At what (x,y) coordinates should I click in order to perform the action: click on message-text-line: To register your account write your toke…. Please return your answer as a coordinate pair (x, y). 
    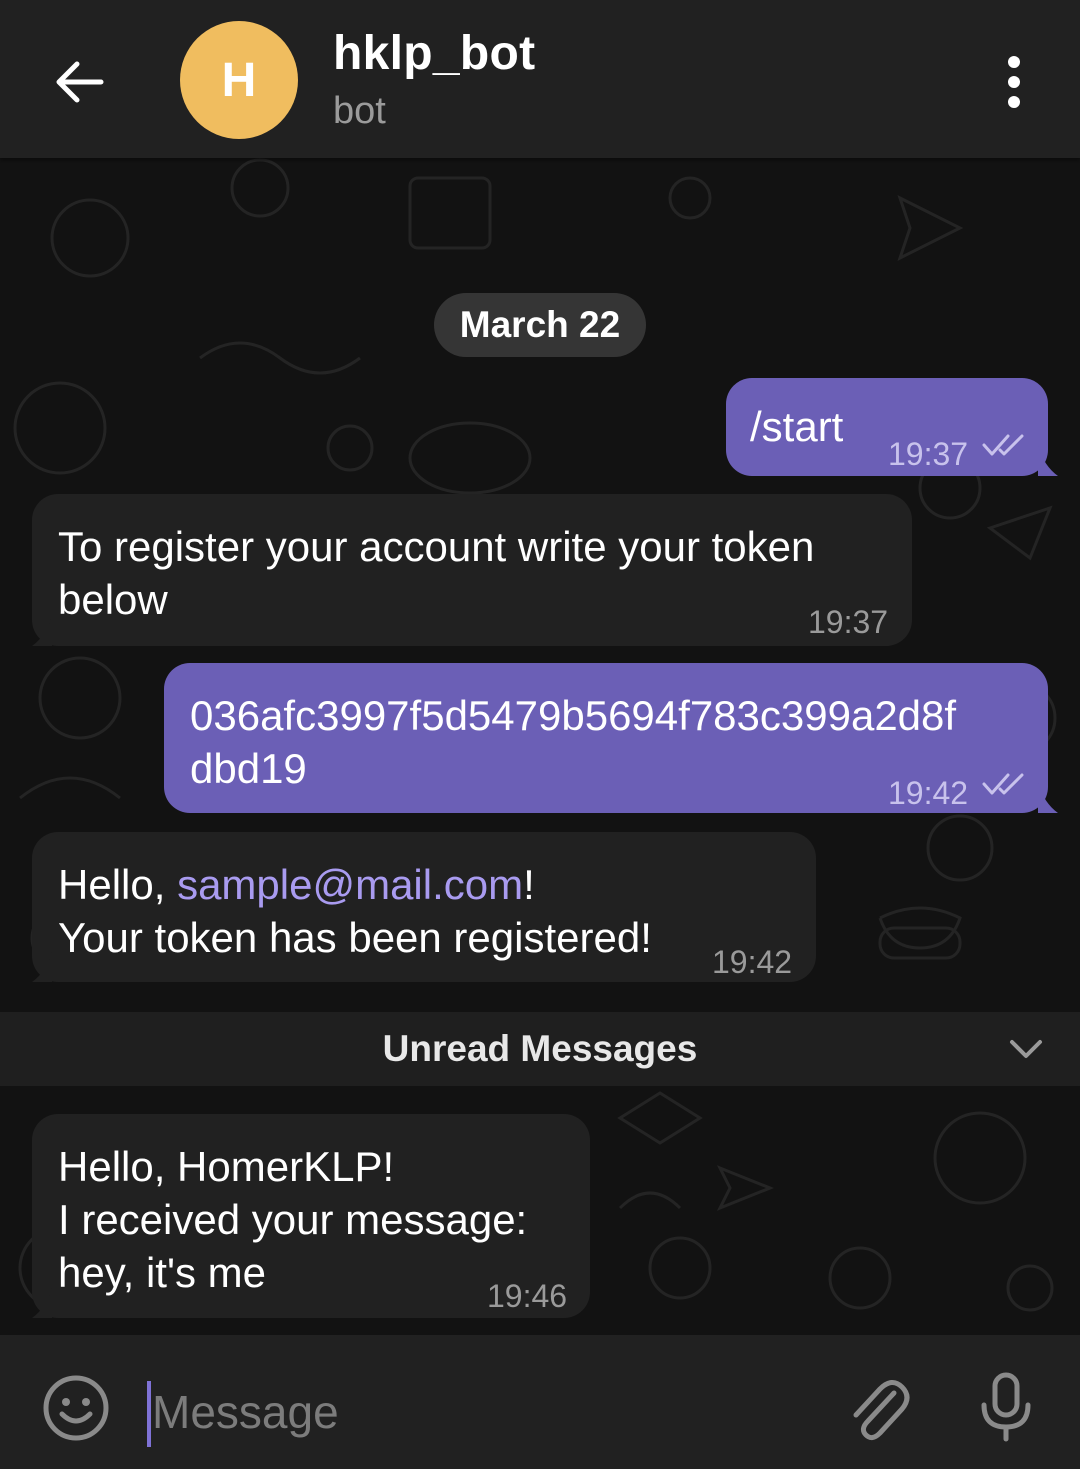
    Looking at the image, I should click on (436, 546).